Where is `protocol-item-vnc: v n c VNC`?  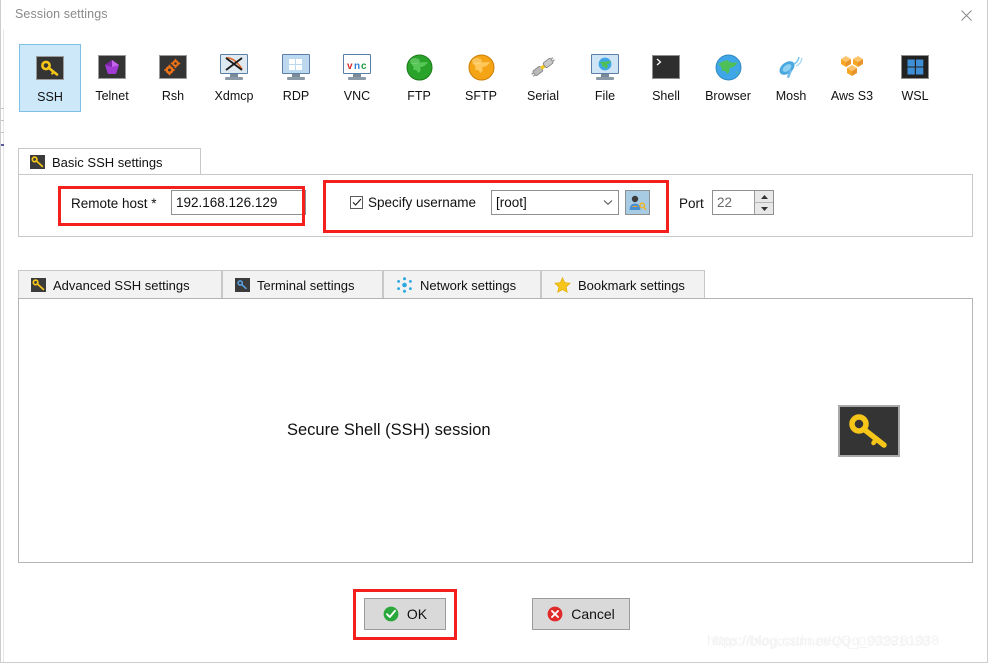
protocol-item-vnc: v n c VNC is located at coordinates (357, 78).